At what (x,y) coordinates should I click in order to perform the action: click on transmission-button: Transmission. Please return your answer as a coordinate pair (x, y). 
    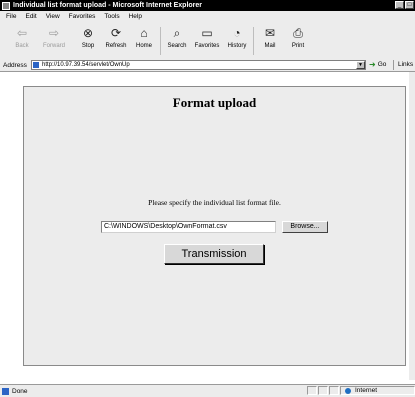
    Looking at the image, I should click on (214, 254).